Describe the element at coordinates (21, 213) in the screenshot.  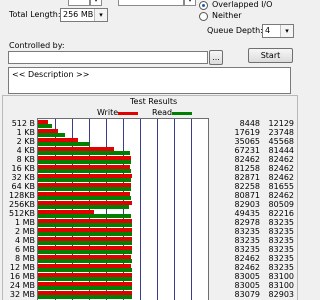
I see `block-size-label: 512KB` at that location.